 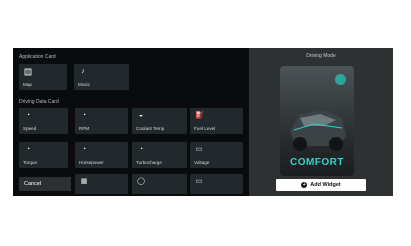 What do you see at coordinates (83, 71) in the screenshot?
I see `music-icon: ♪` at bounding box center [83, 71].